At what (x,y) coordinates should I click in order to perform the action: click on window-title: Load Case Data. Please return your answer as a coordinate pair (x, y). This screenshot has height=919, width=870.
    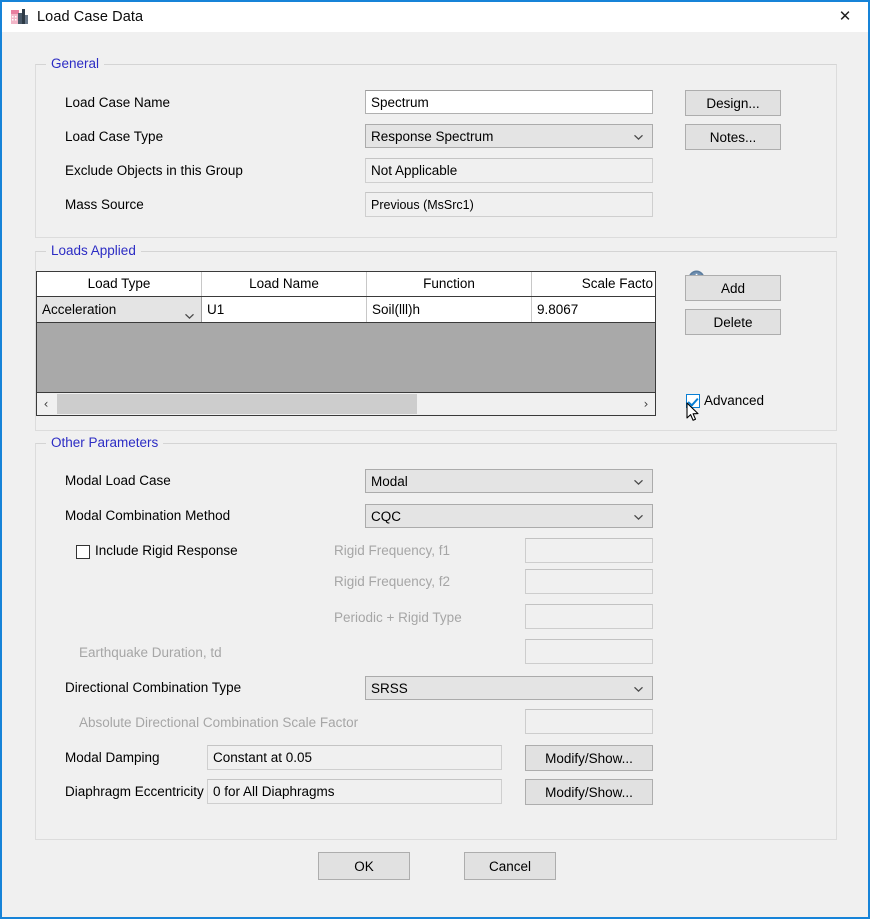
    Looking at the image, I should click on (90, 17).